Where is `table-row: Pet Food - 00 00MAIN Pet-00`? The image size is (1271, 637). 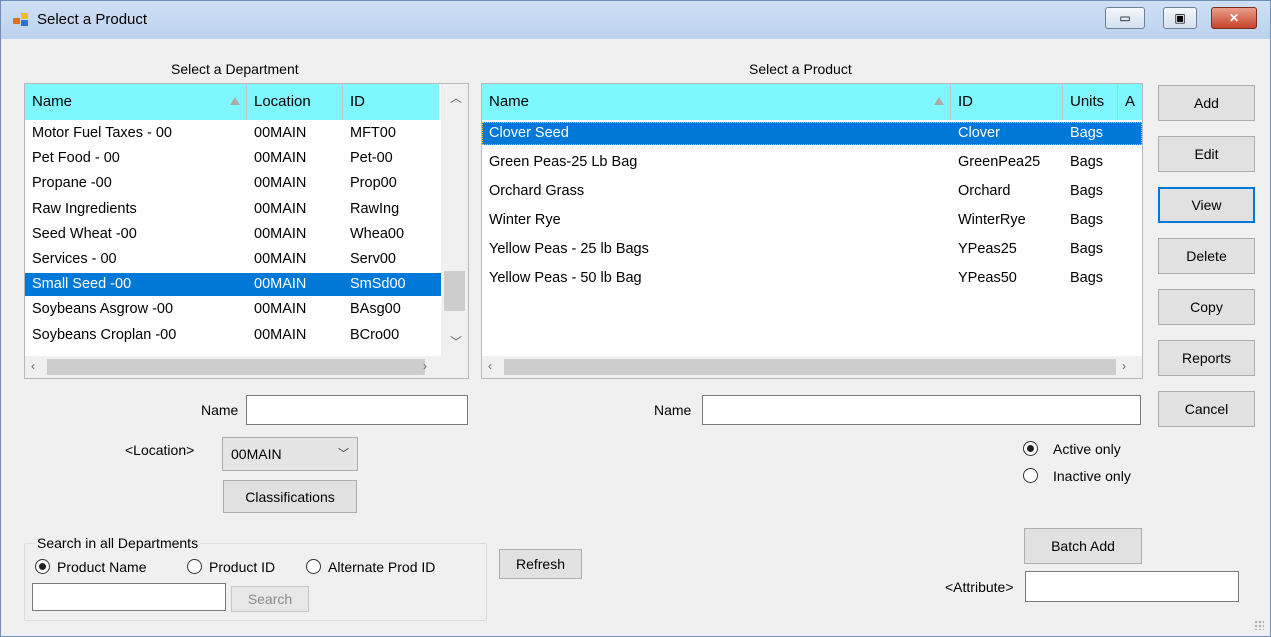
table-row: Pet Food - 00 00MAIN Pet-00 is located at coordinates (233, 158).